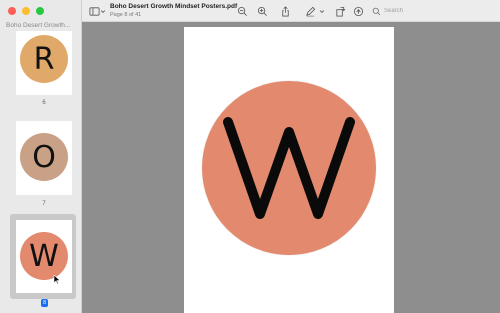 This screenshot has width=500, height=313. I want to click on thumbnail-letter: O, so click(44, 157).